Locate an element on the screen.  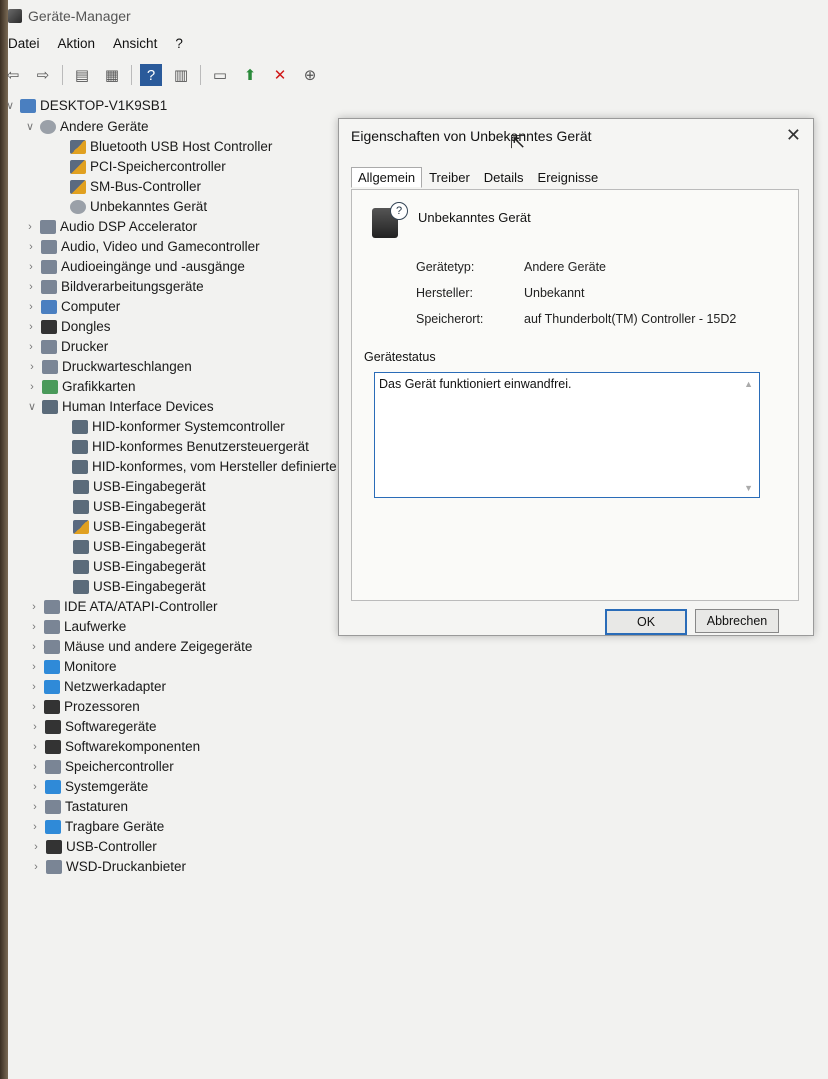
update-driver-icon: ⬆ is located at coordinates (250, 75).